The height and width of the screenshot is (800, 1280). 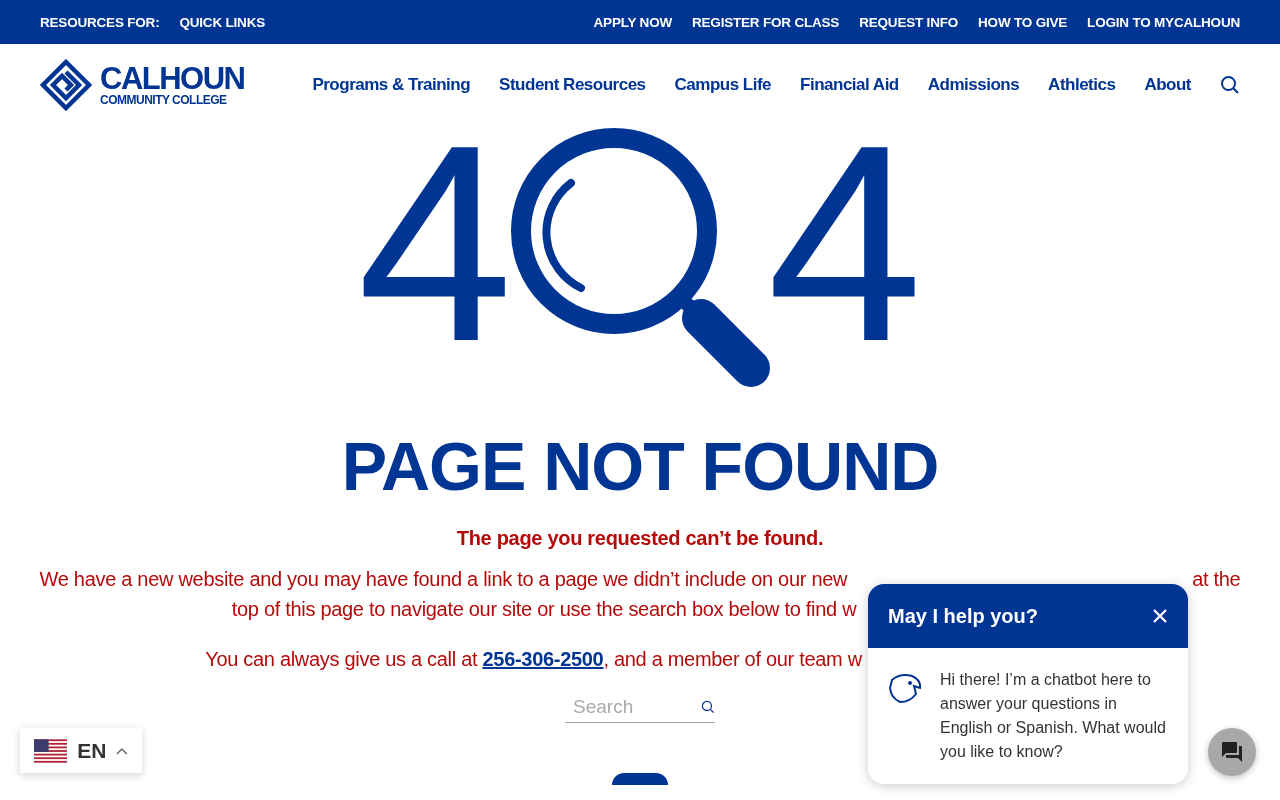 What do you see at coordinates (572, 84) in the screenshot?
I see `nav-item: Student Resources` at bounding box center [572, 84].